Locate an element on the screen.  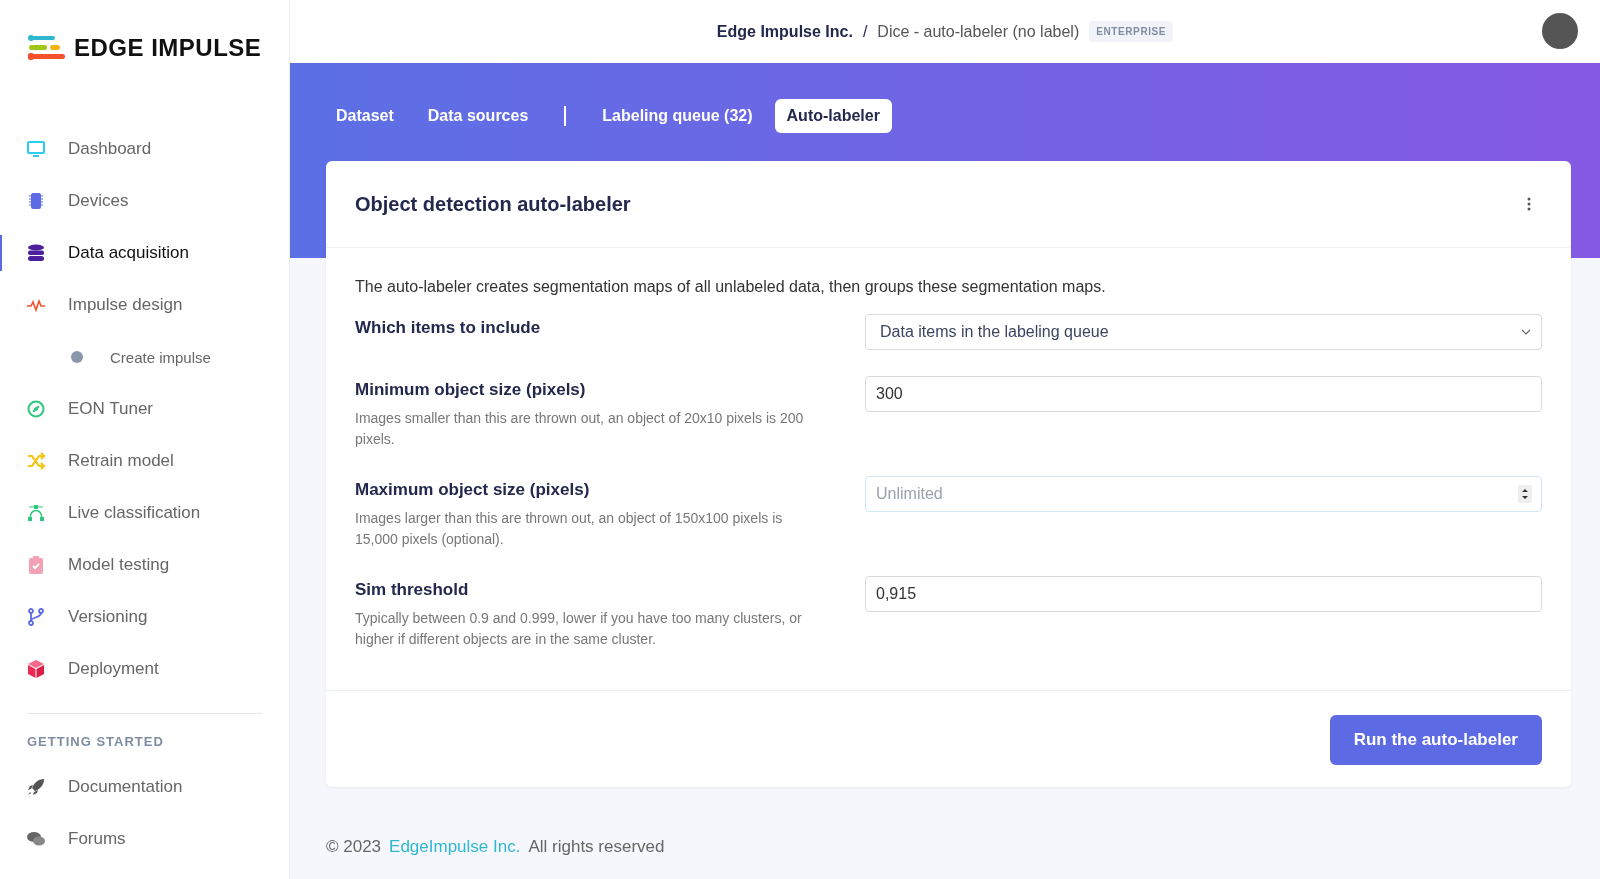
nav-item: Forums is located at coordinates (144, 839).